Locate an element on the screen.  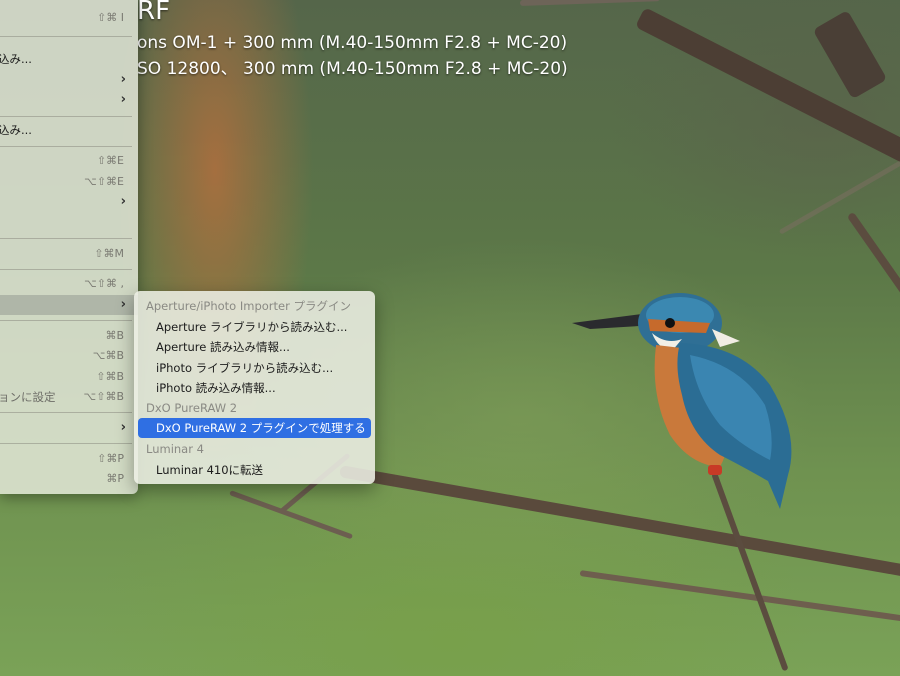
menu-item: ⌥⇧⌘ , is located at coordinates (69, 284).